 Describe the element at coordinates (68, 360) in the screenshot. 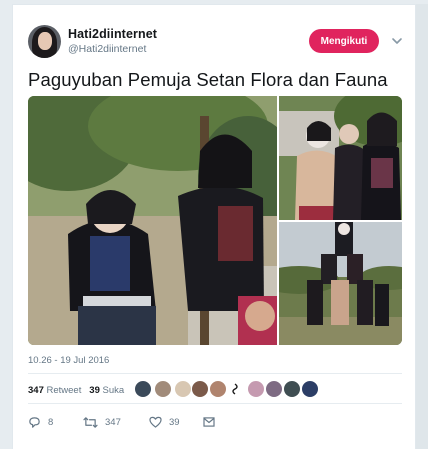

I see `tweet-timestamp: 10.26 - 19 Jul 2016` at that location.